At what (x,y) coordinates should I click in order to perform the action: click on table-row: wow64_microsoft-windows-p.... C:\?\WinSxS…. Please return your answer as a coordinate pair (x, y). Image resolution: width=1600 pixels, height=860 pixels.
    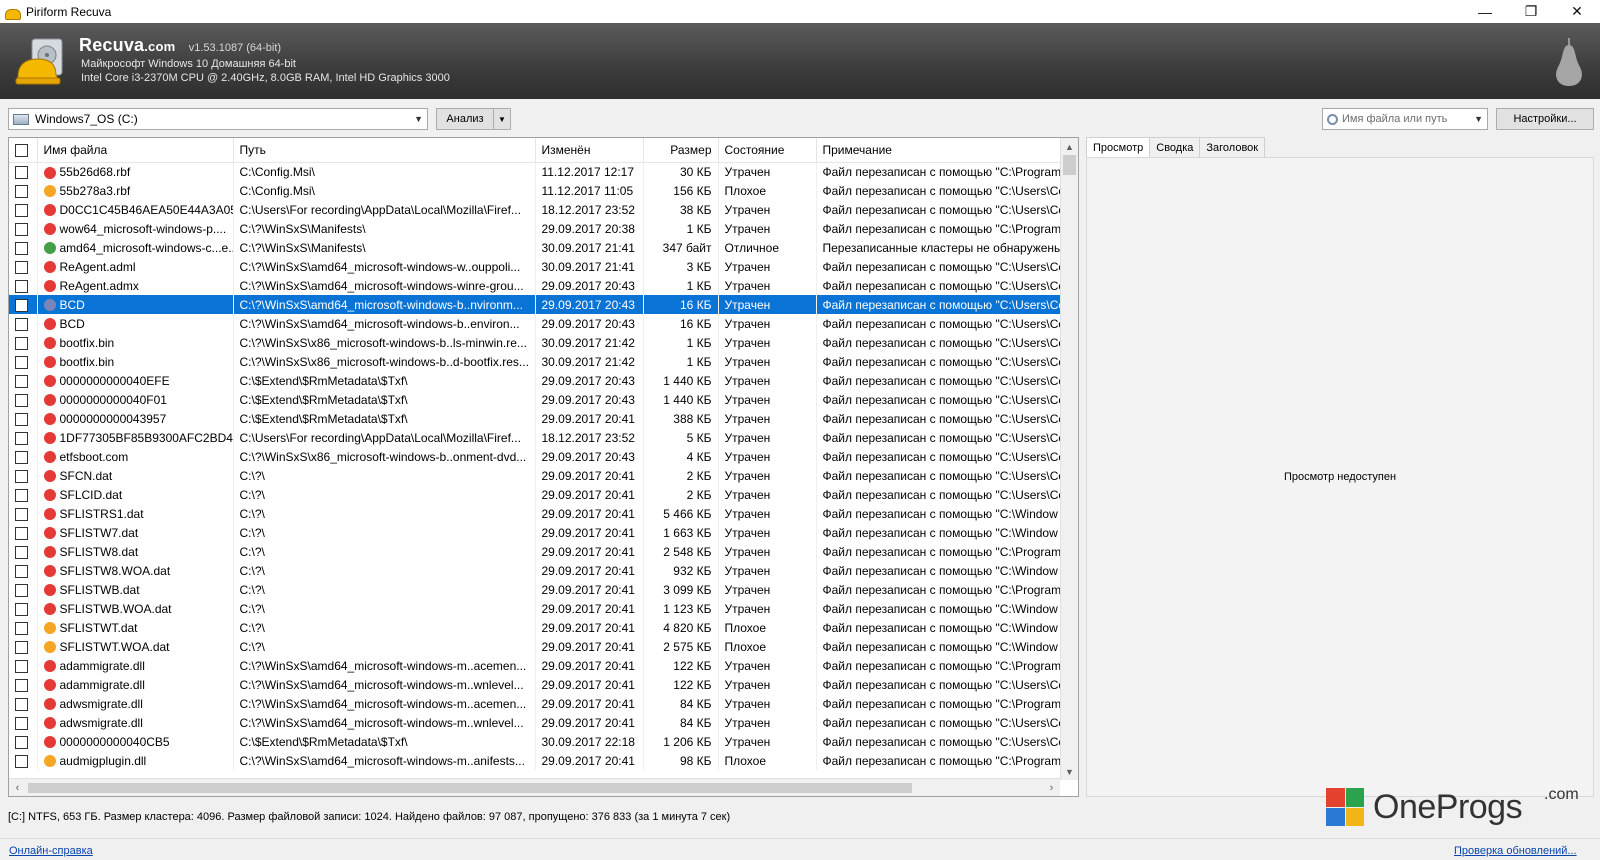
    Looking at the image, I should click on (535, 228).